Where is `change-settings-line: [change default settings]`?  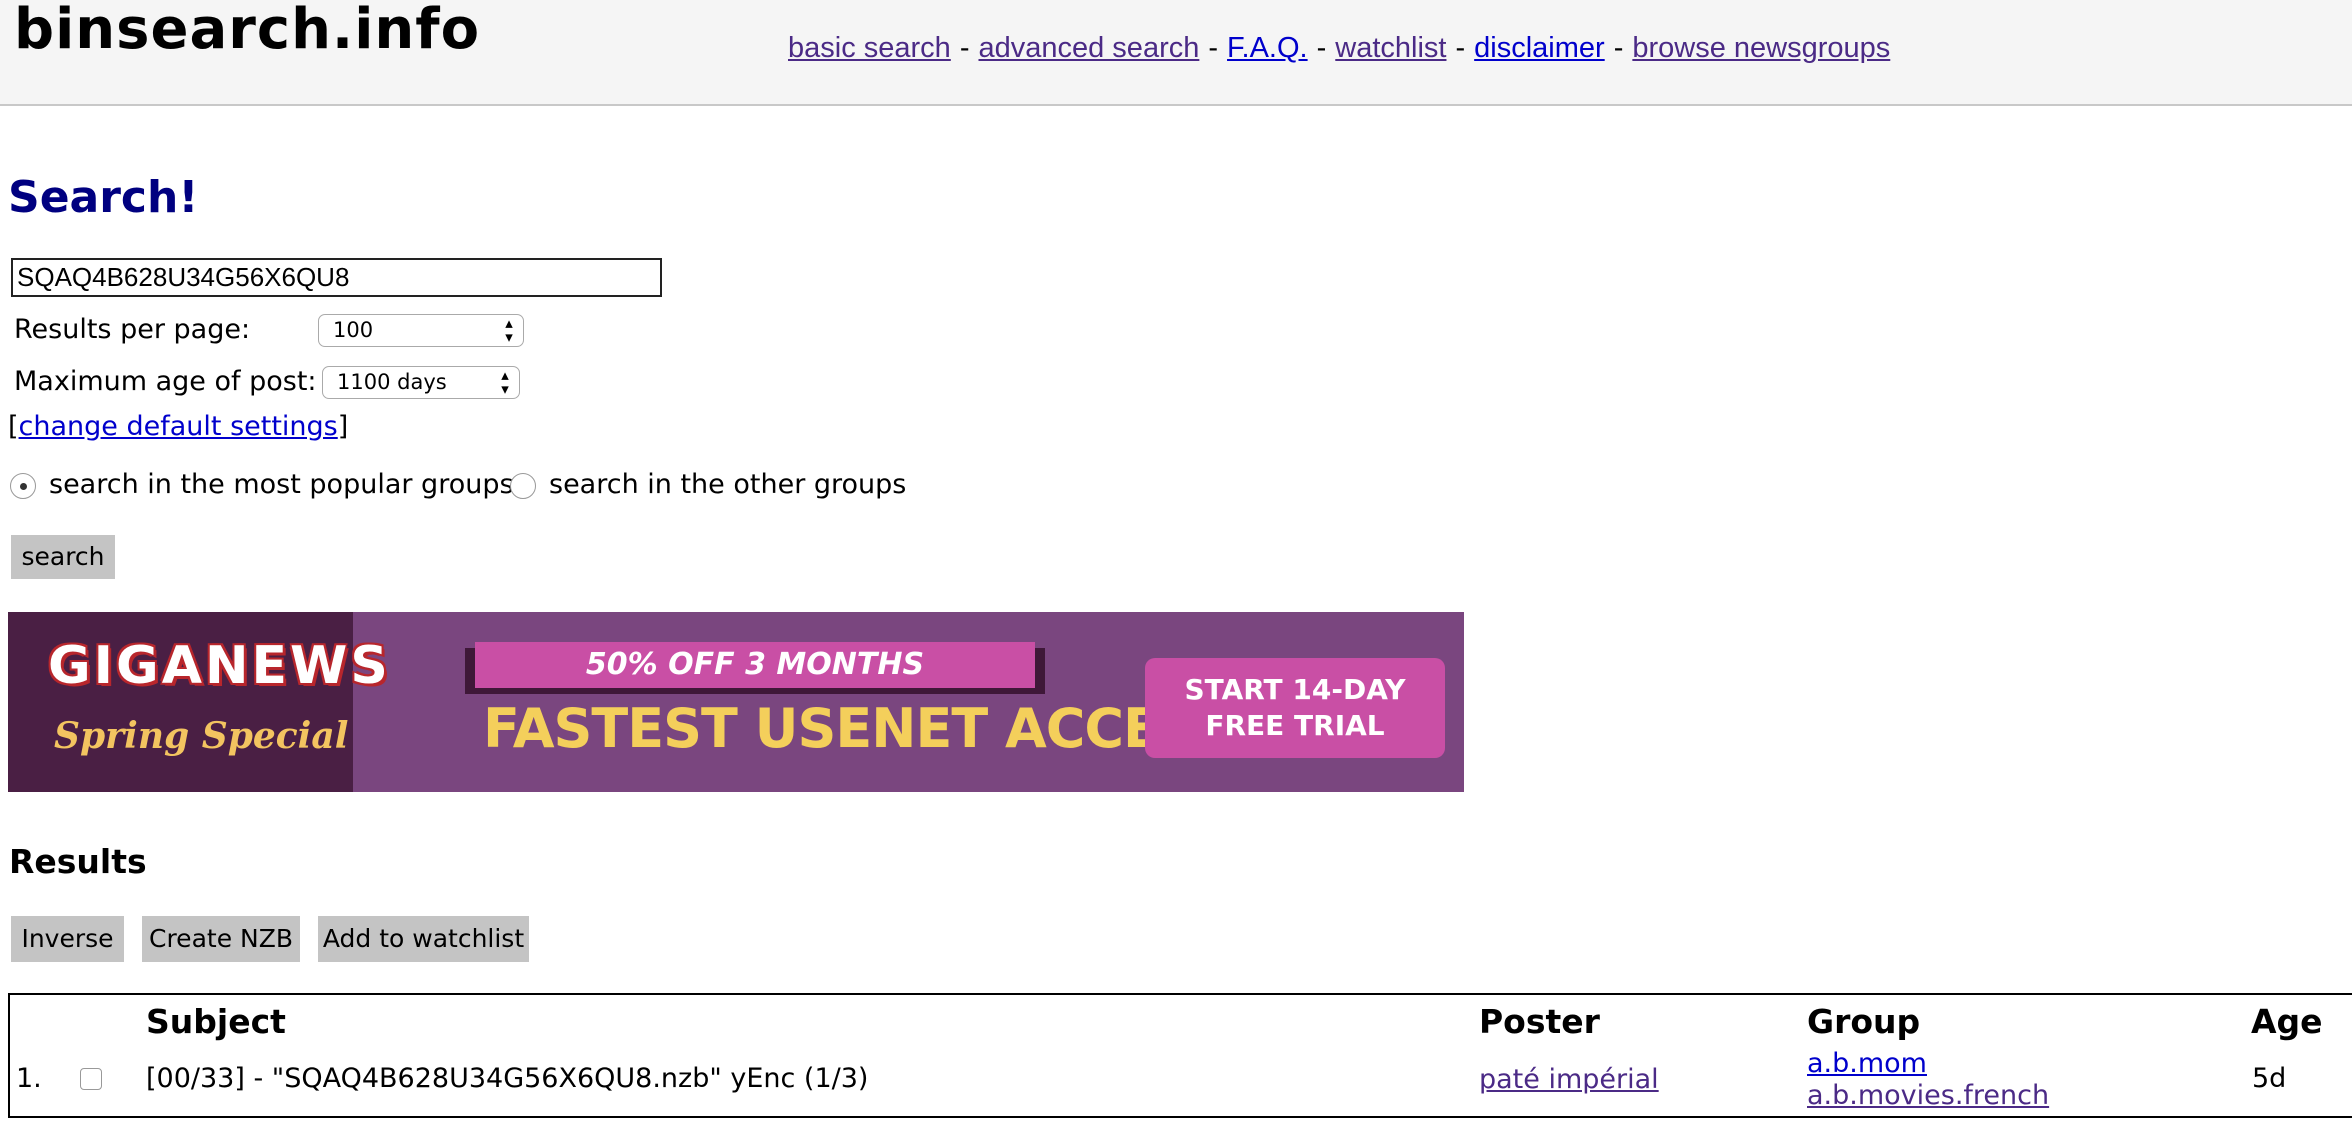 change-settings-line: [change default settings] is located at coordinates (178, 427).